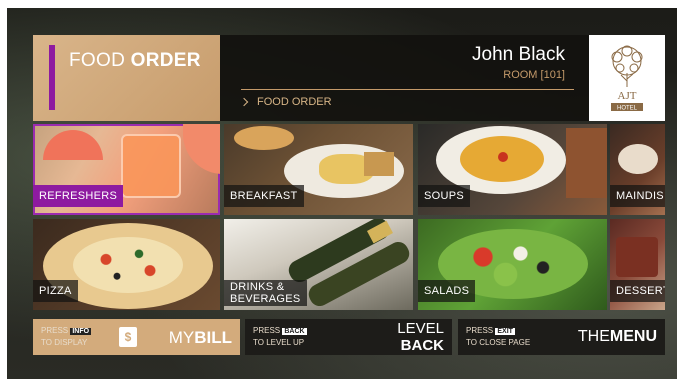 The height and width of the screenshot is (387, 684). I want to click on grapefruit-slice-image, so click(201, 149).